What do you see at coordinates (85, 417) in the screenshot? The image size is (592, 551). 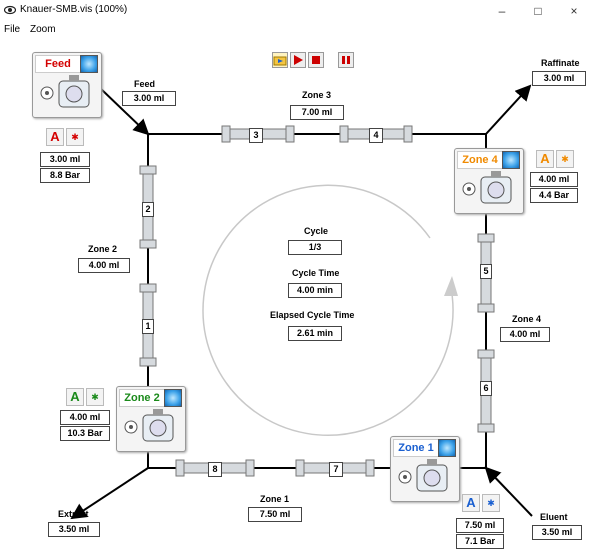 I see `zone2-ctrl-flow: 4.00 ml` at bounding box center [85, 417].